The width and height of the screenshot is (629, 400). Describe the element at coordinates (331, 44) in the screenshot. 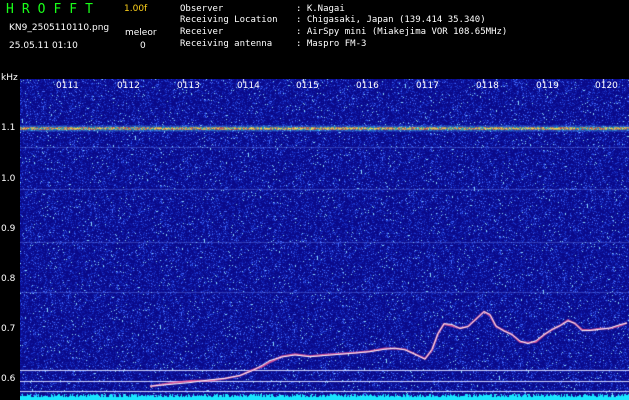

I see `meta-antenna-value: : Maspro FM-3` at that location.